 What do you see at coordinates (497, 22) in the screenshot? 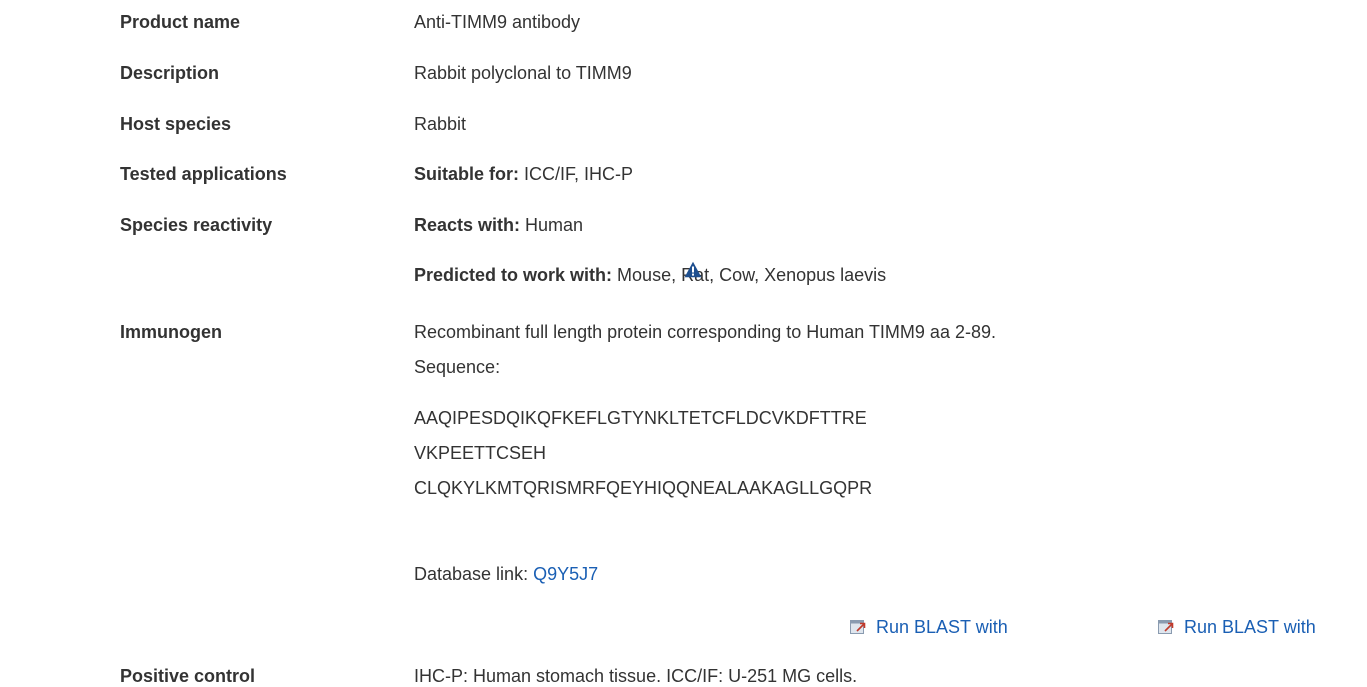
I see `product-name-value: Anti-TIMM9 antibody` at bounding box center [497, 22].